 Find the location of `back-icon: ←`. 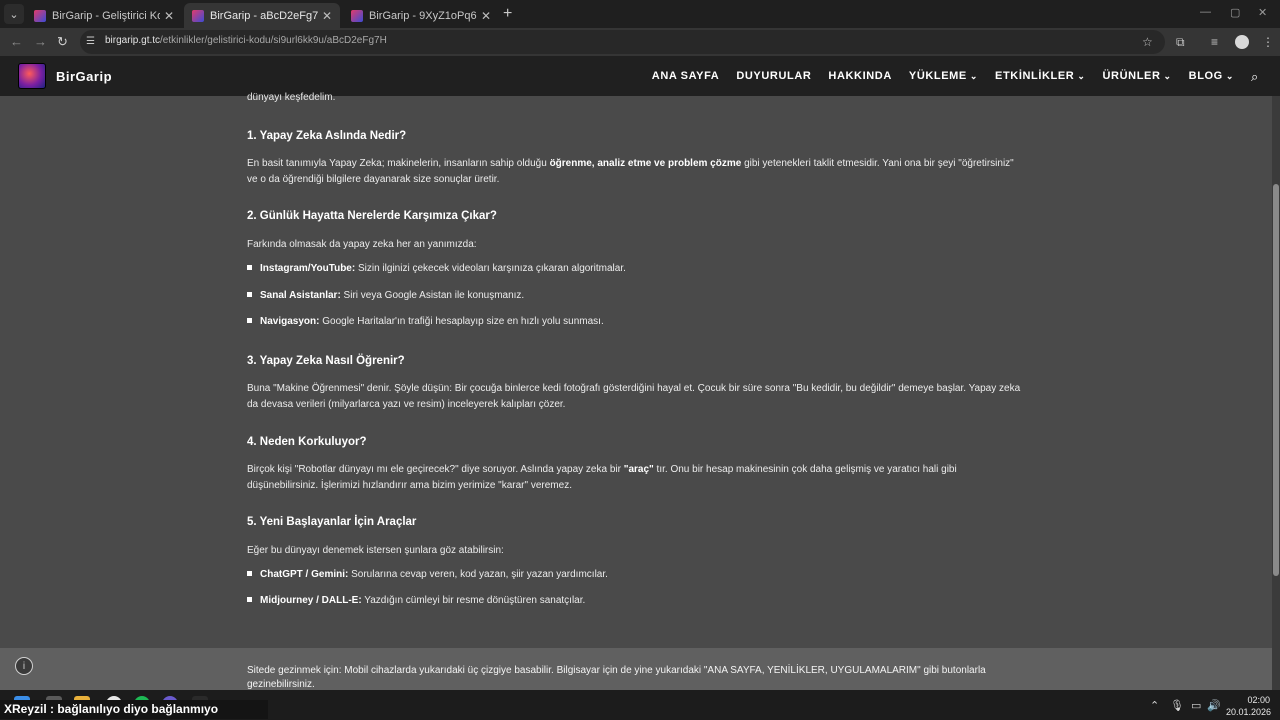

back-icon: ← is located at coordinates (16, 41).